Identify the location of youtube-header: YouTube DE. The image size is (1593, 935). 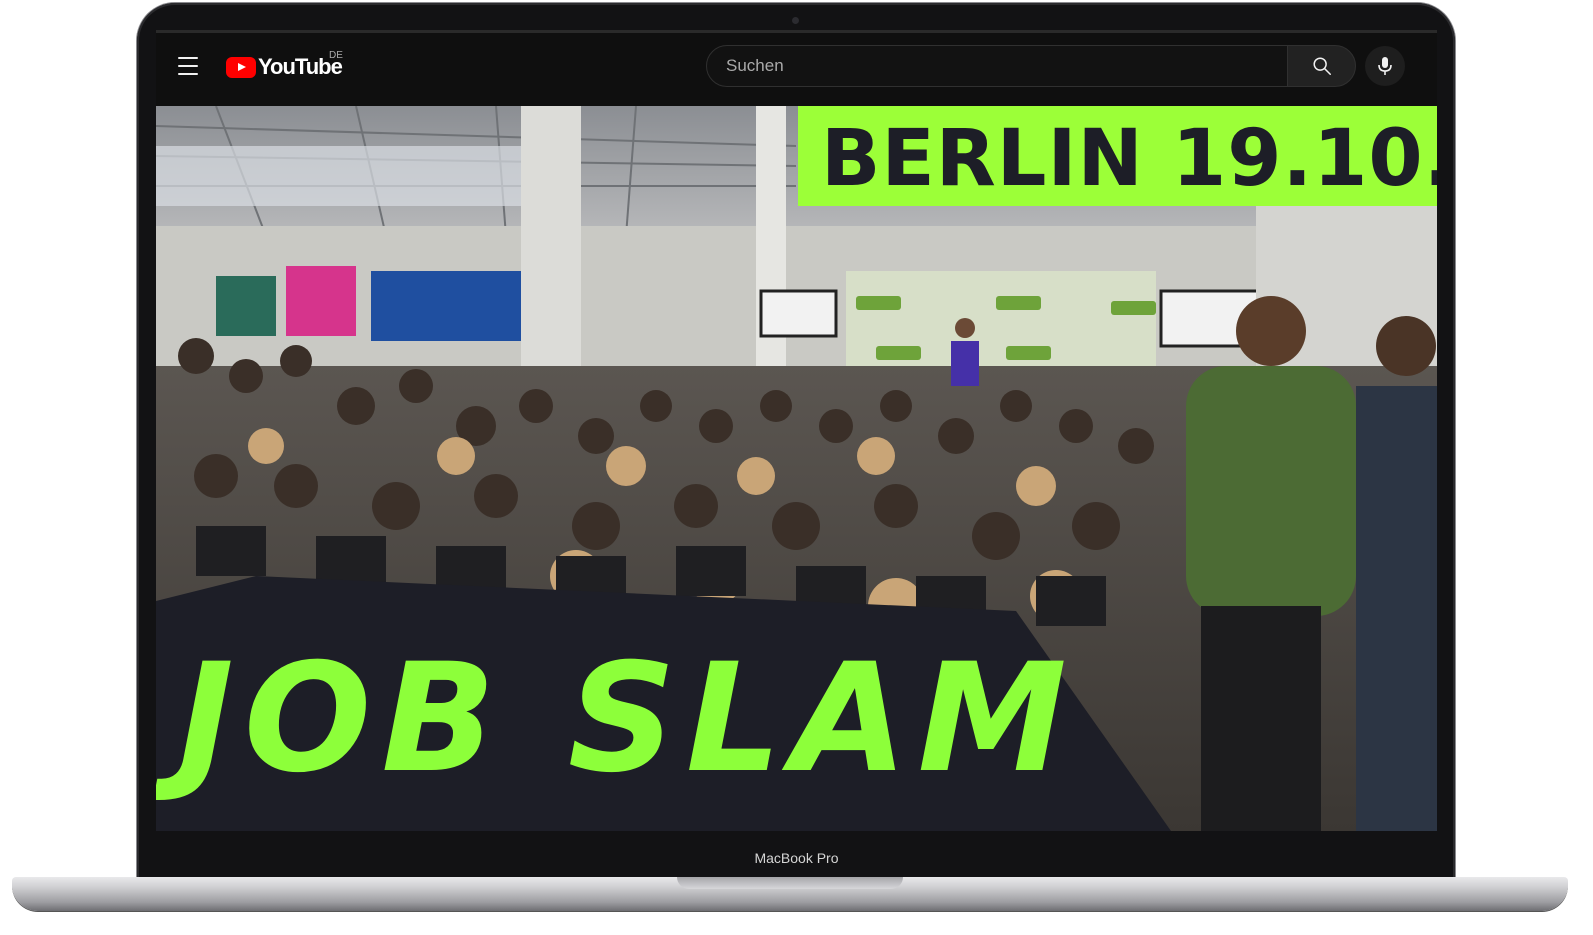
(796, 68).